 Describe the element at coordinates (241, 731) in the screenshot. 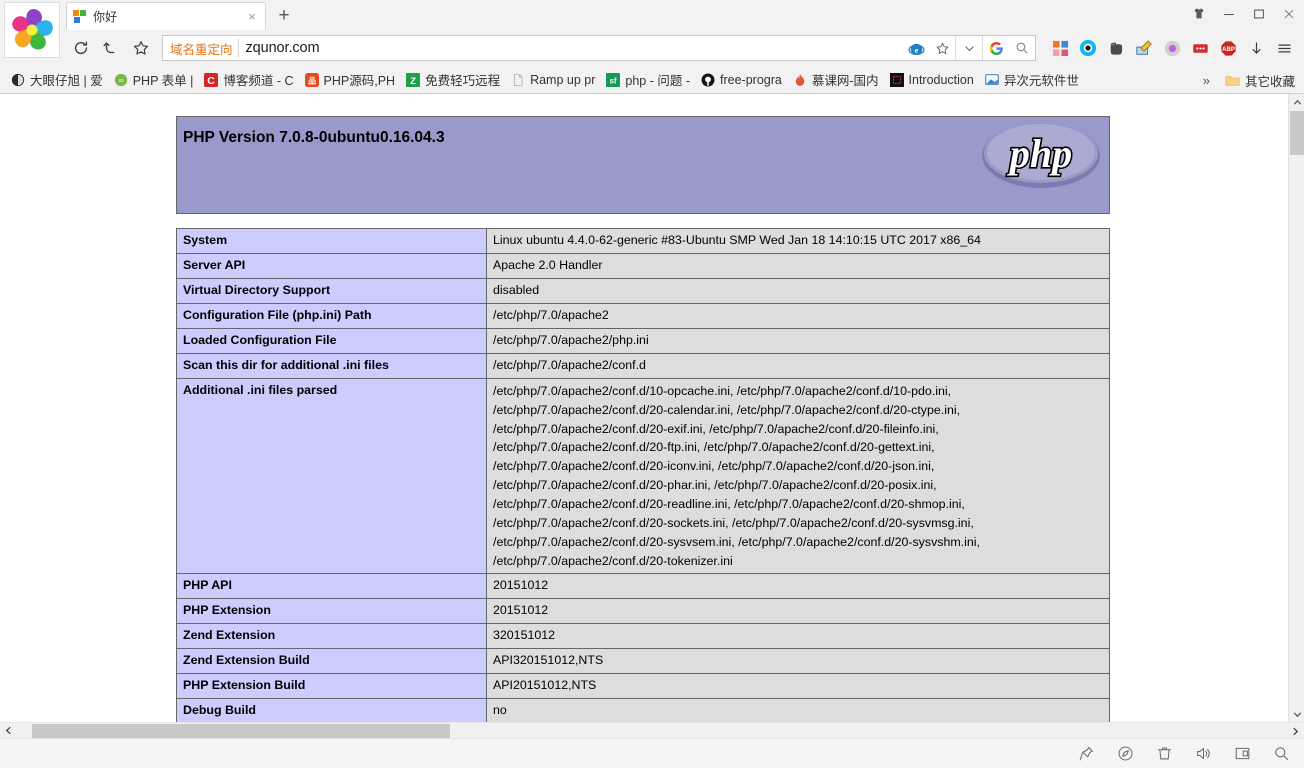

I see `horizontal-scroll-thumb` at that location.